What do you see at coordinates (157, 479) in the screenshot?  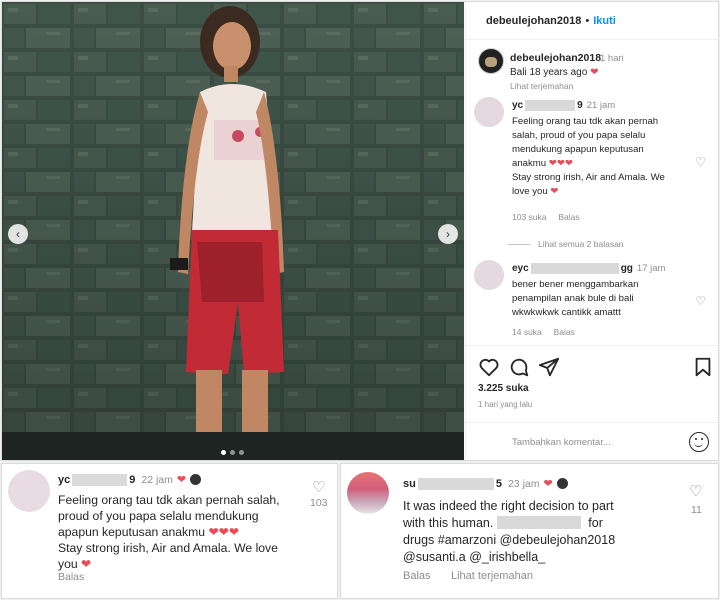 I see `comment-time: 22 jam` at bounding box center [157, 479].